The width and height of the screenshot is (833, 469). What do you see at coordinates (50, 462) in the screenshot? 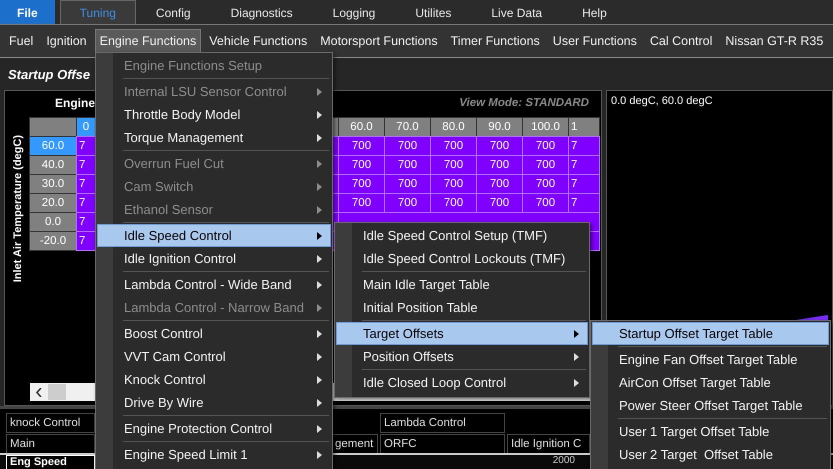
I see `channel-label: Eng Speed` at bounding box center [50, 462].